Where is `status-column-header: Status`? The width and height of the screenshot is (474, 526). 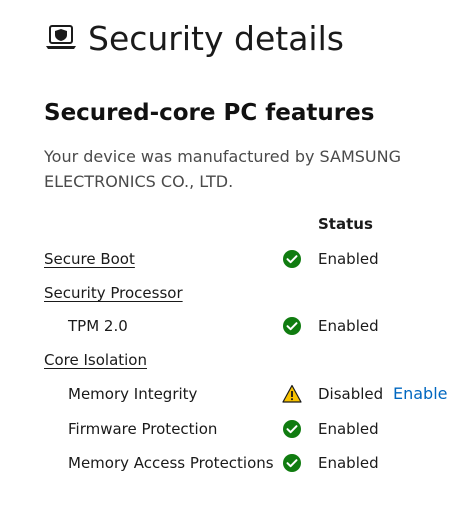
status-column-header: Status is located at coordinates (345, 224).